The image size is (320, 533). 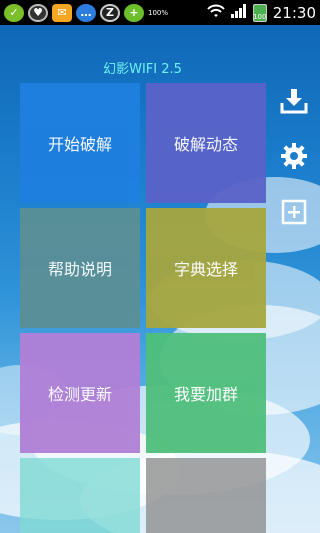 What do you see at coordinates (206, 495) in the screenshot?
I see `tile-partial-right` at bounding box center [206, 495].